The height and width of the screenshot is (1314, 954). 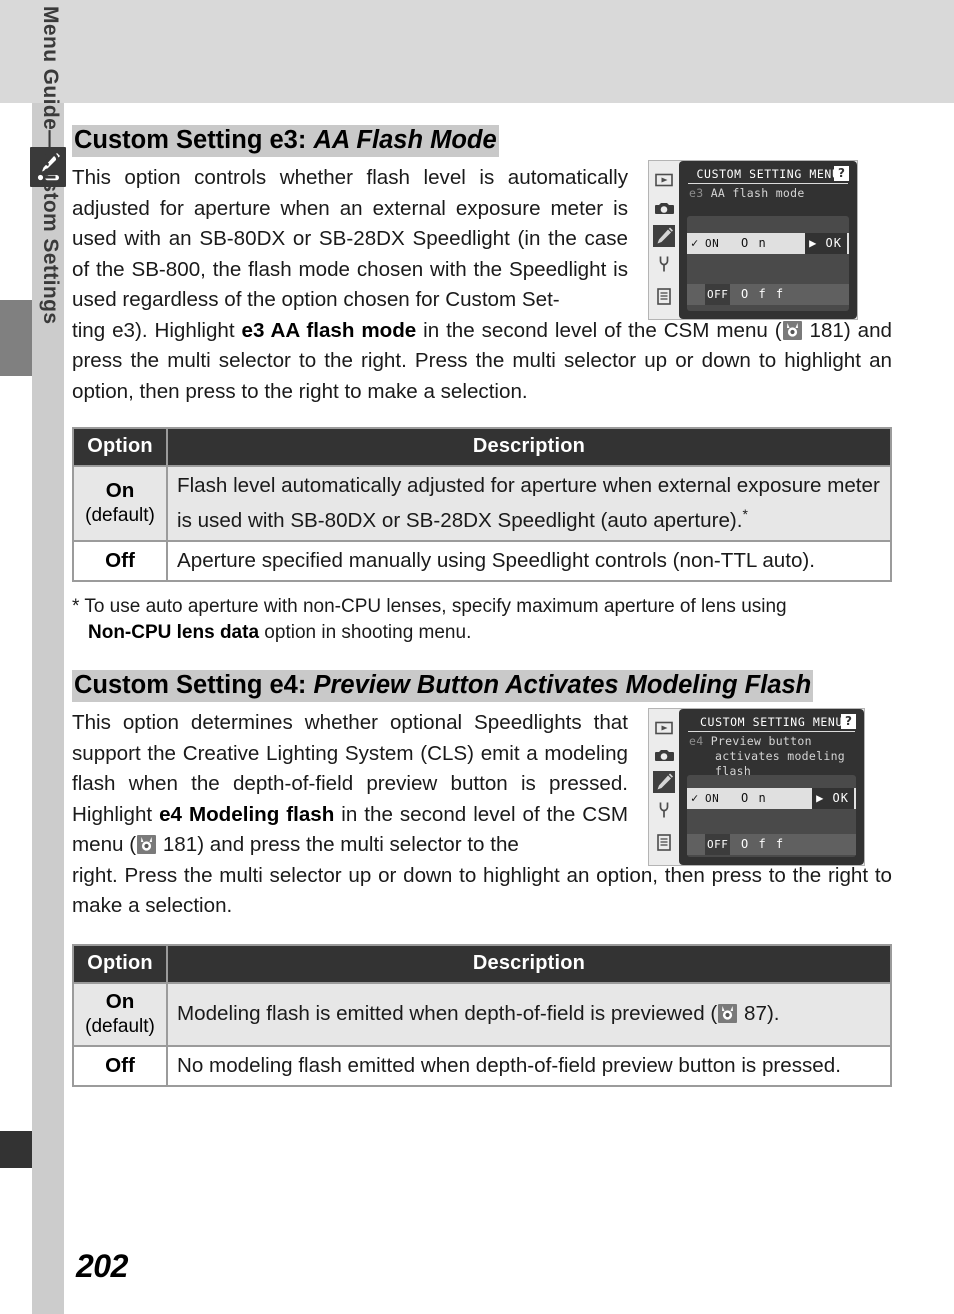 What do you see at coordinates (120, 963) in the screenshot?
I see `column-header-option: Option` at bounding box center [120, 963].